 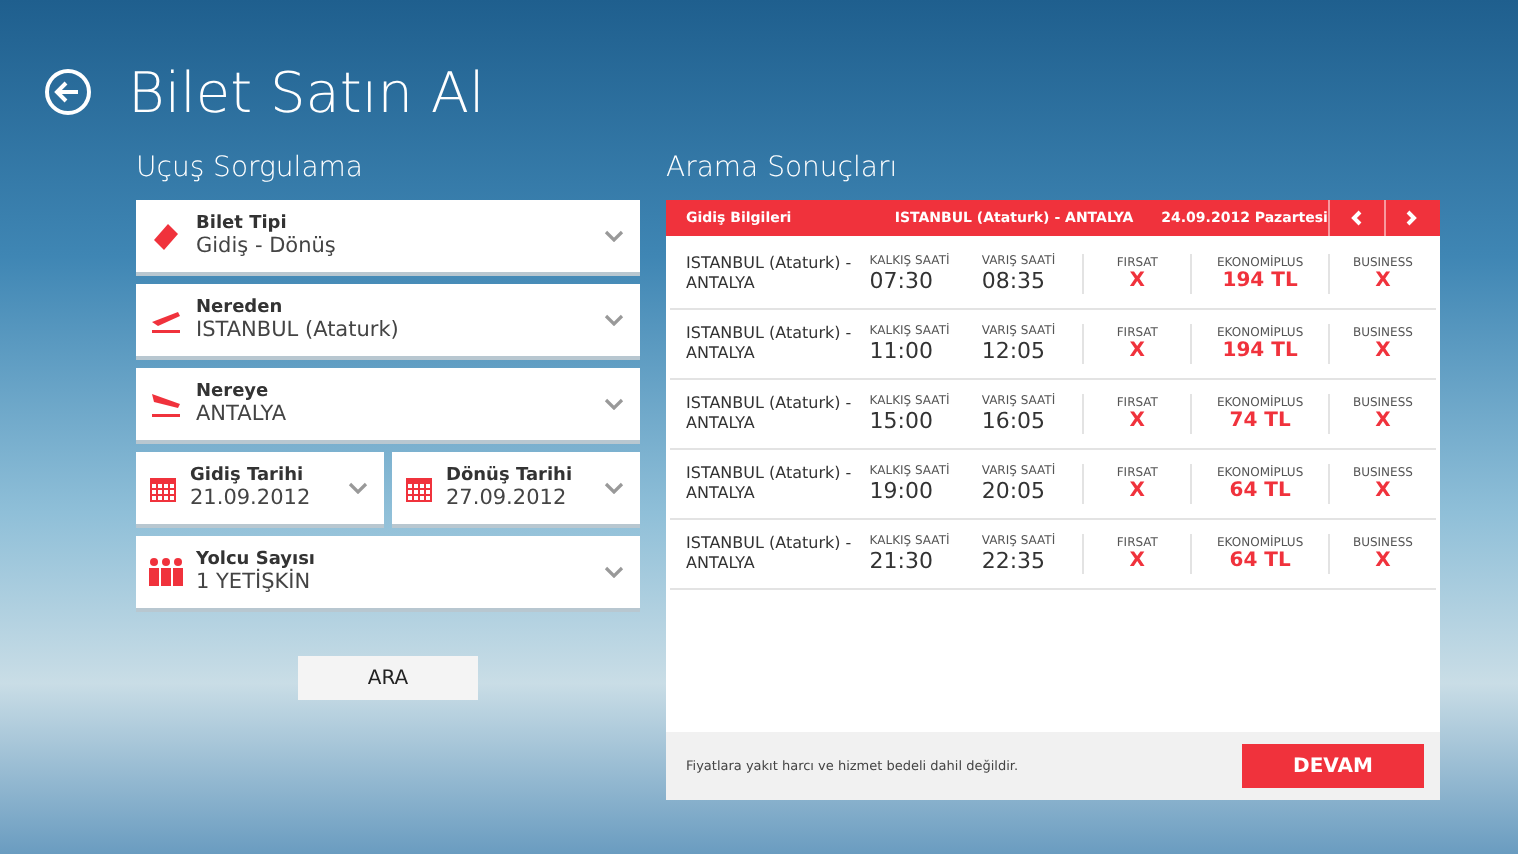 I want to click on dropdown-field: Bilet Tipi Gidiş - Dönüş, so click(x=388, y=238).